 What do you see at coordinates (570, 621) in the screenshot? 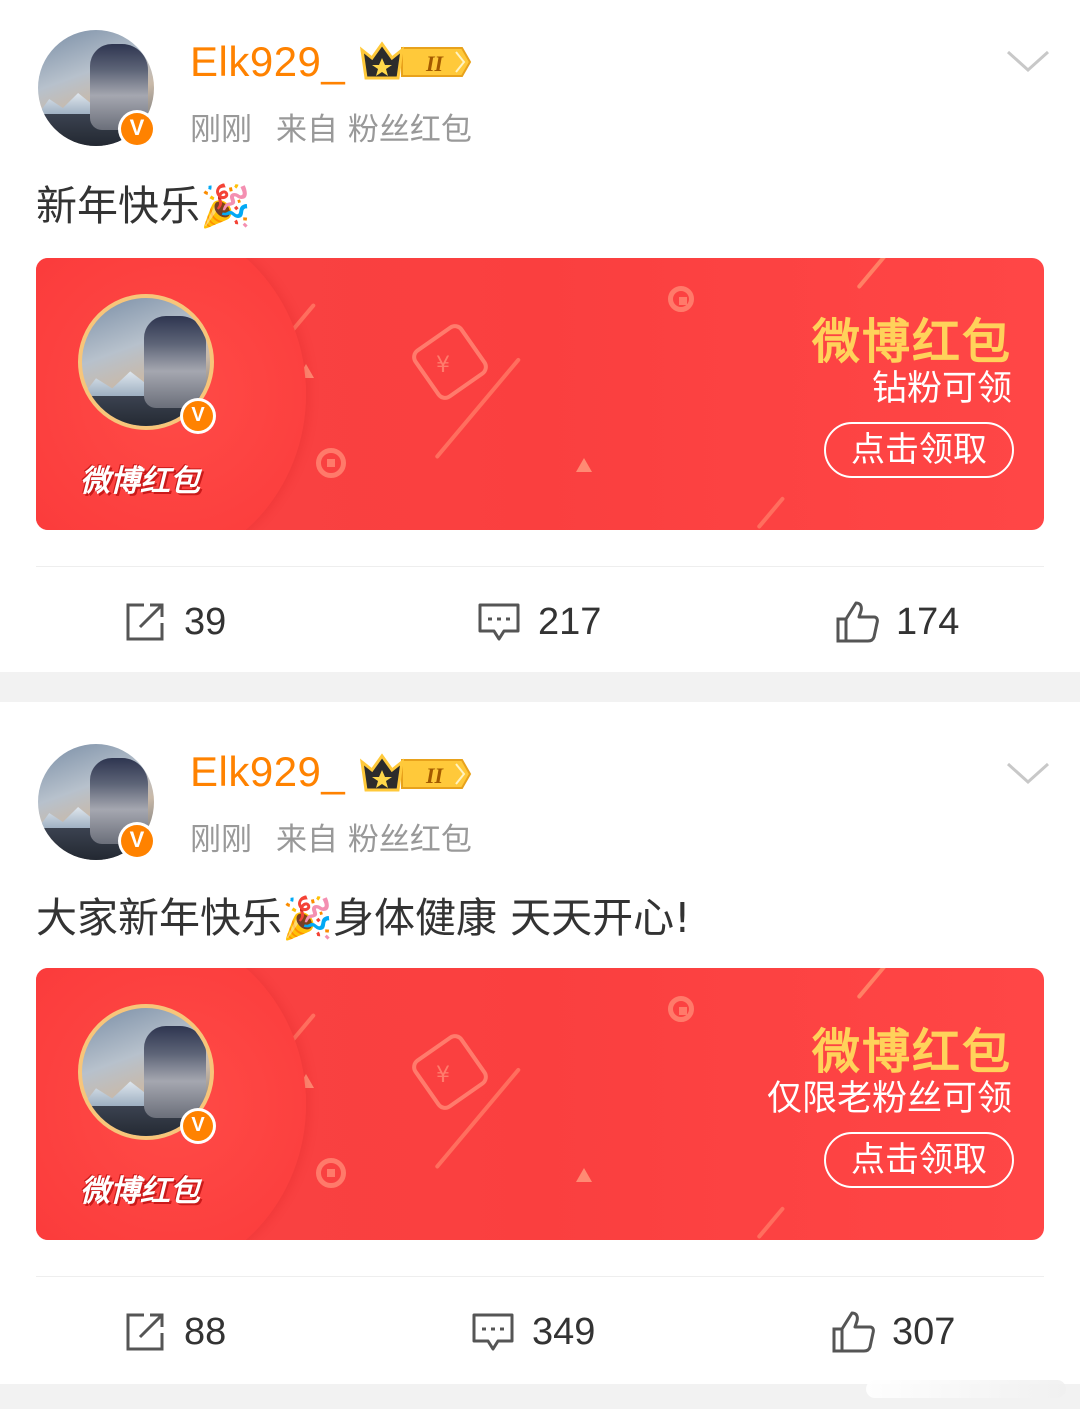
I see `comment-count: 217` at bounding box center [570, 621].